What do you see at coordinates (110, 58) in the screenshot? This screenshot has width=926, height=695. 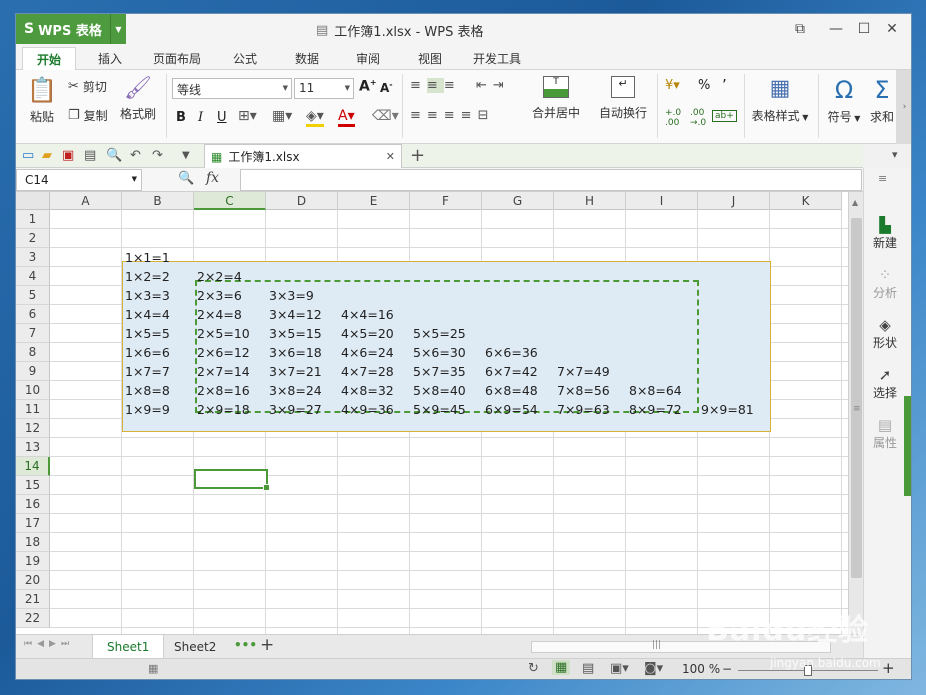 I see `tab-insert: 插入` at bounding box center [110, 58].